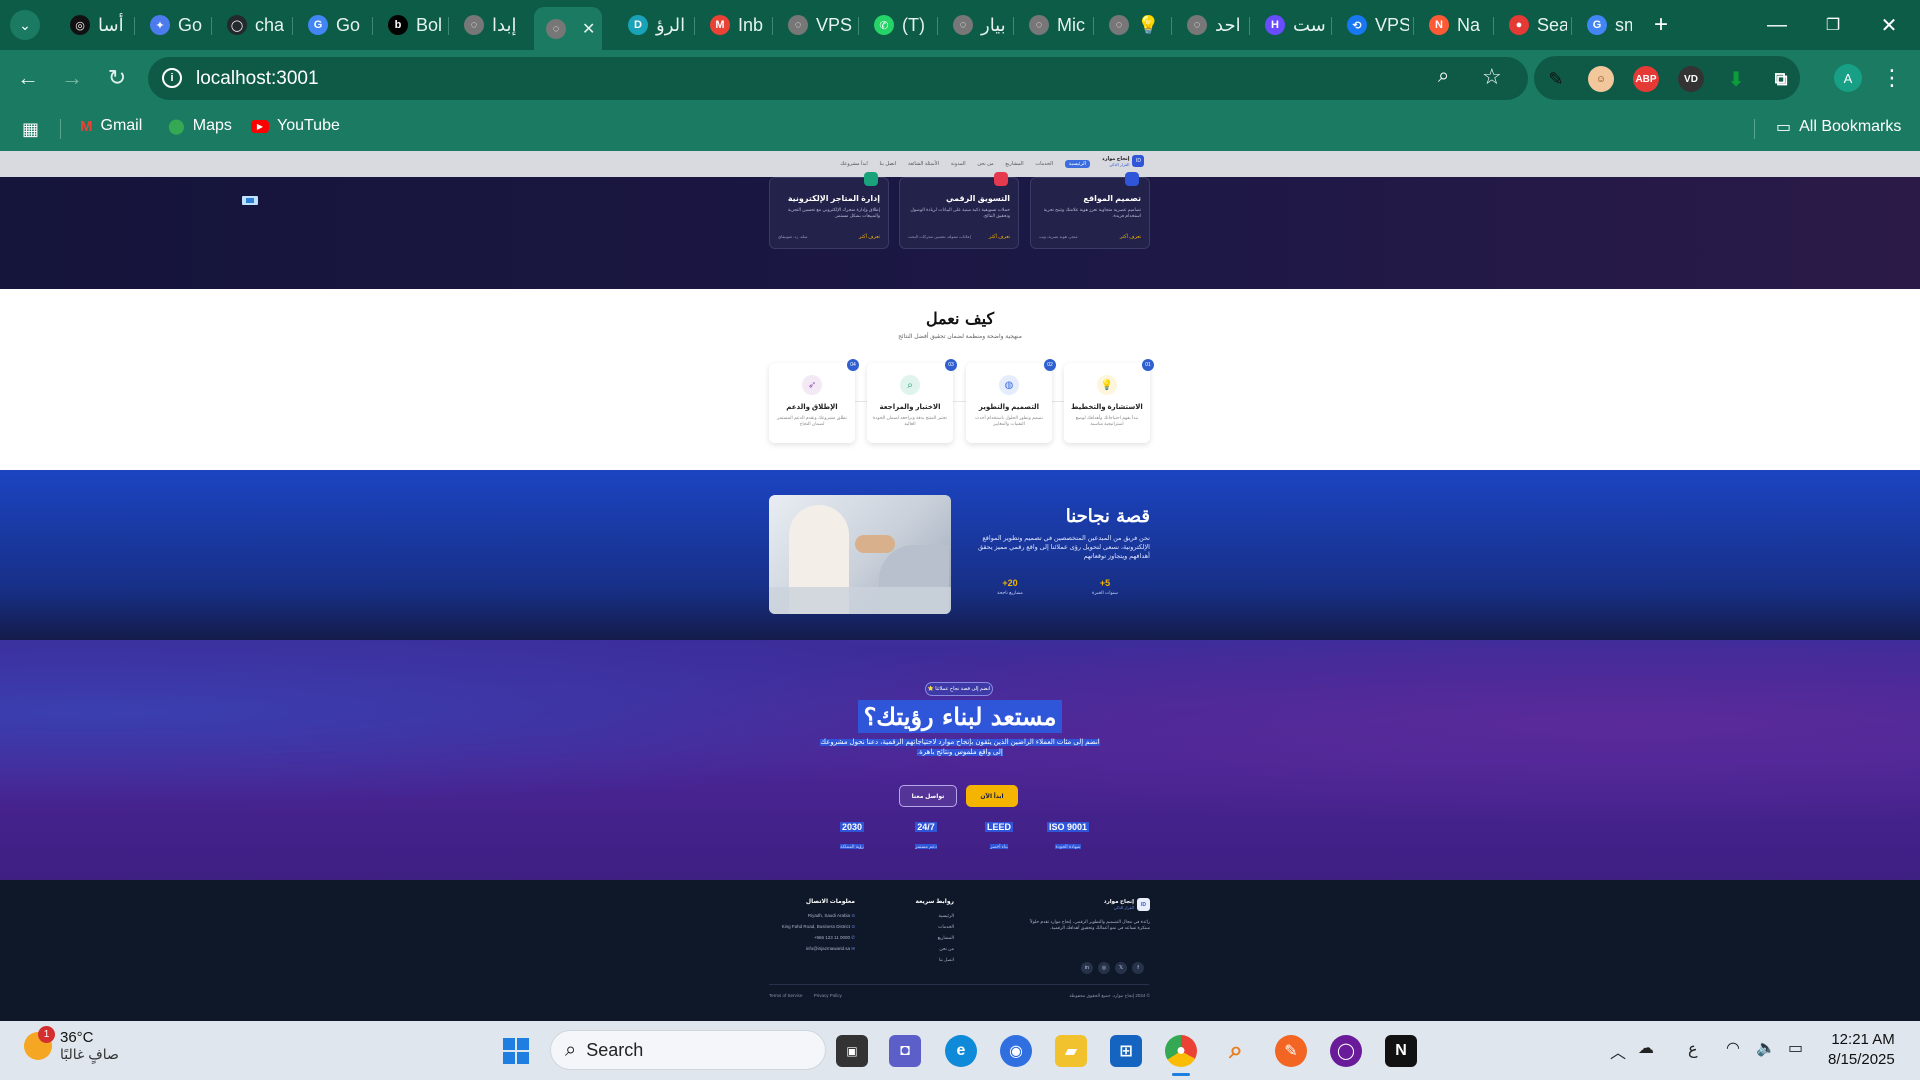  Describe the element at coordinates (923, 164) in the screenshot. I see `site-nav-link: الأسئلة الشائعة` at that location.